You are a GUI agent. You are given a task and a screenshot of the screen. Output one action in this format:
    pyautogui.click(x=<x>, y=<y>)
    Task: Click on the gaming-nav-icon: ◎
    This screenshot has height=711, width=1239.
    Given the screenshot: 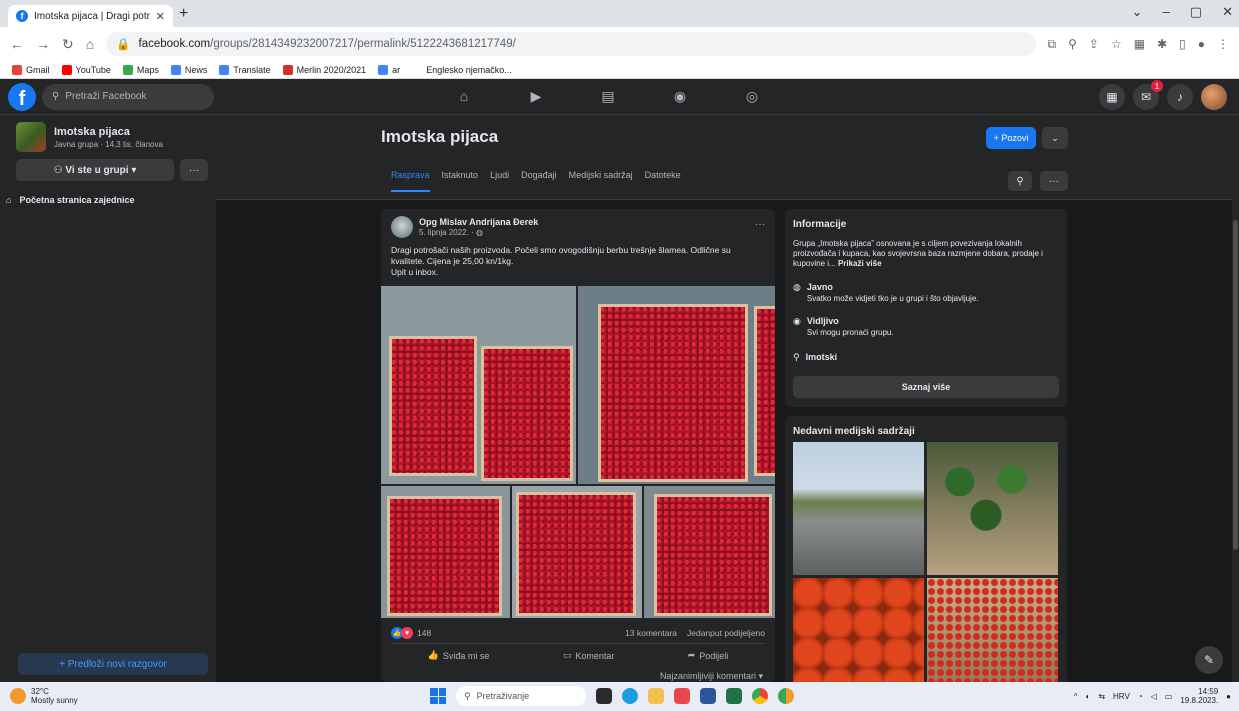 What is the action you would take?
    pyautogui.click(x=752, y=96)
    